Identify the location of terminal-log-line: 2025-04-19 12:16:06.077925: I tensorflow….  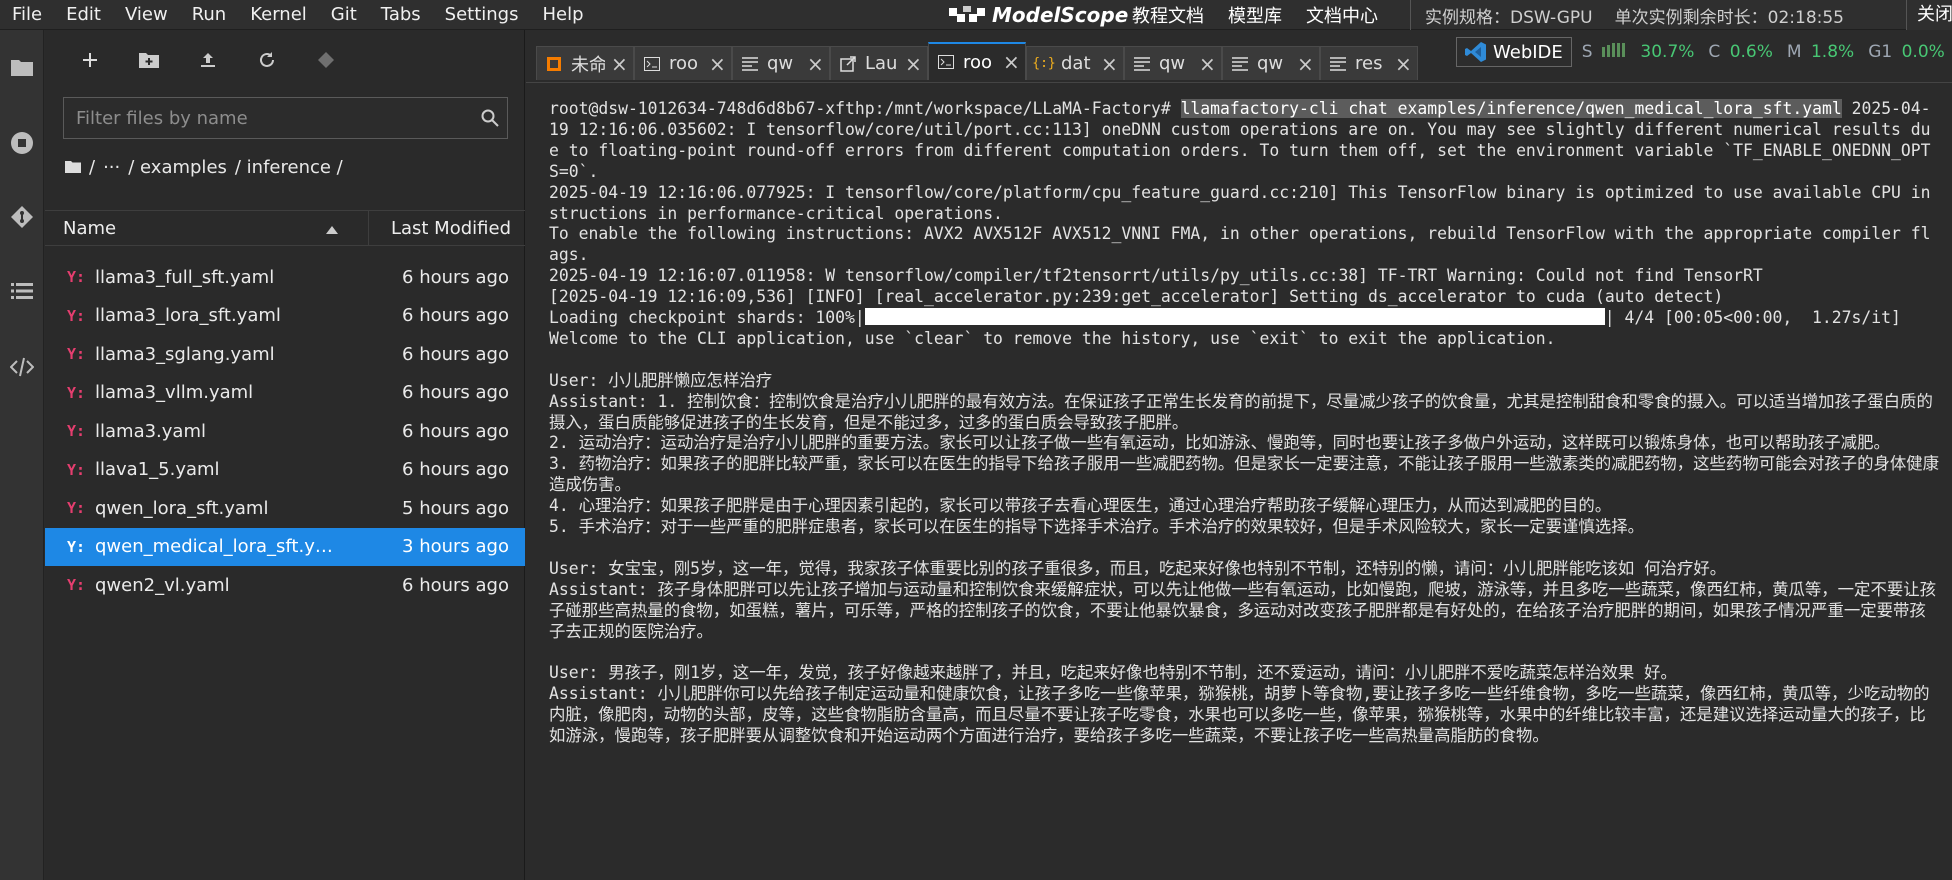
(1240, 202).